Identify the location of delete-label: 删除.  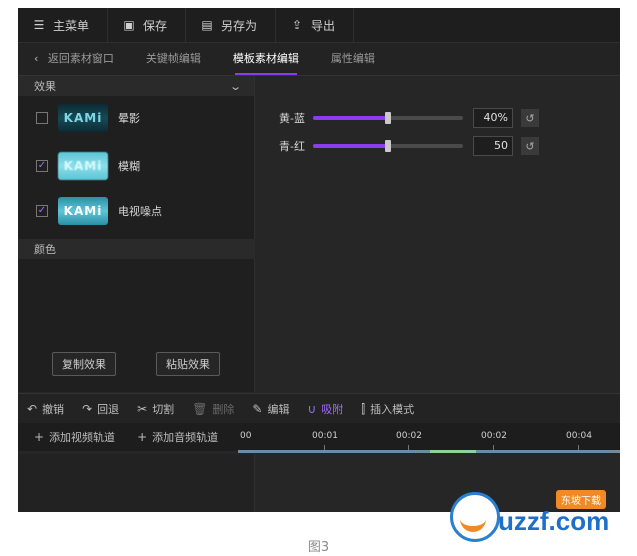
(223, 409).